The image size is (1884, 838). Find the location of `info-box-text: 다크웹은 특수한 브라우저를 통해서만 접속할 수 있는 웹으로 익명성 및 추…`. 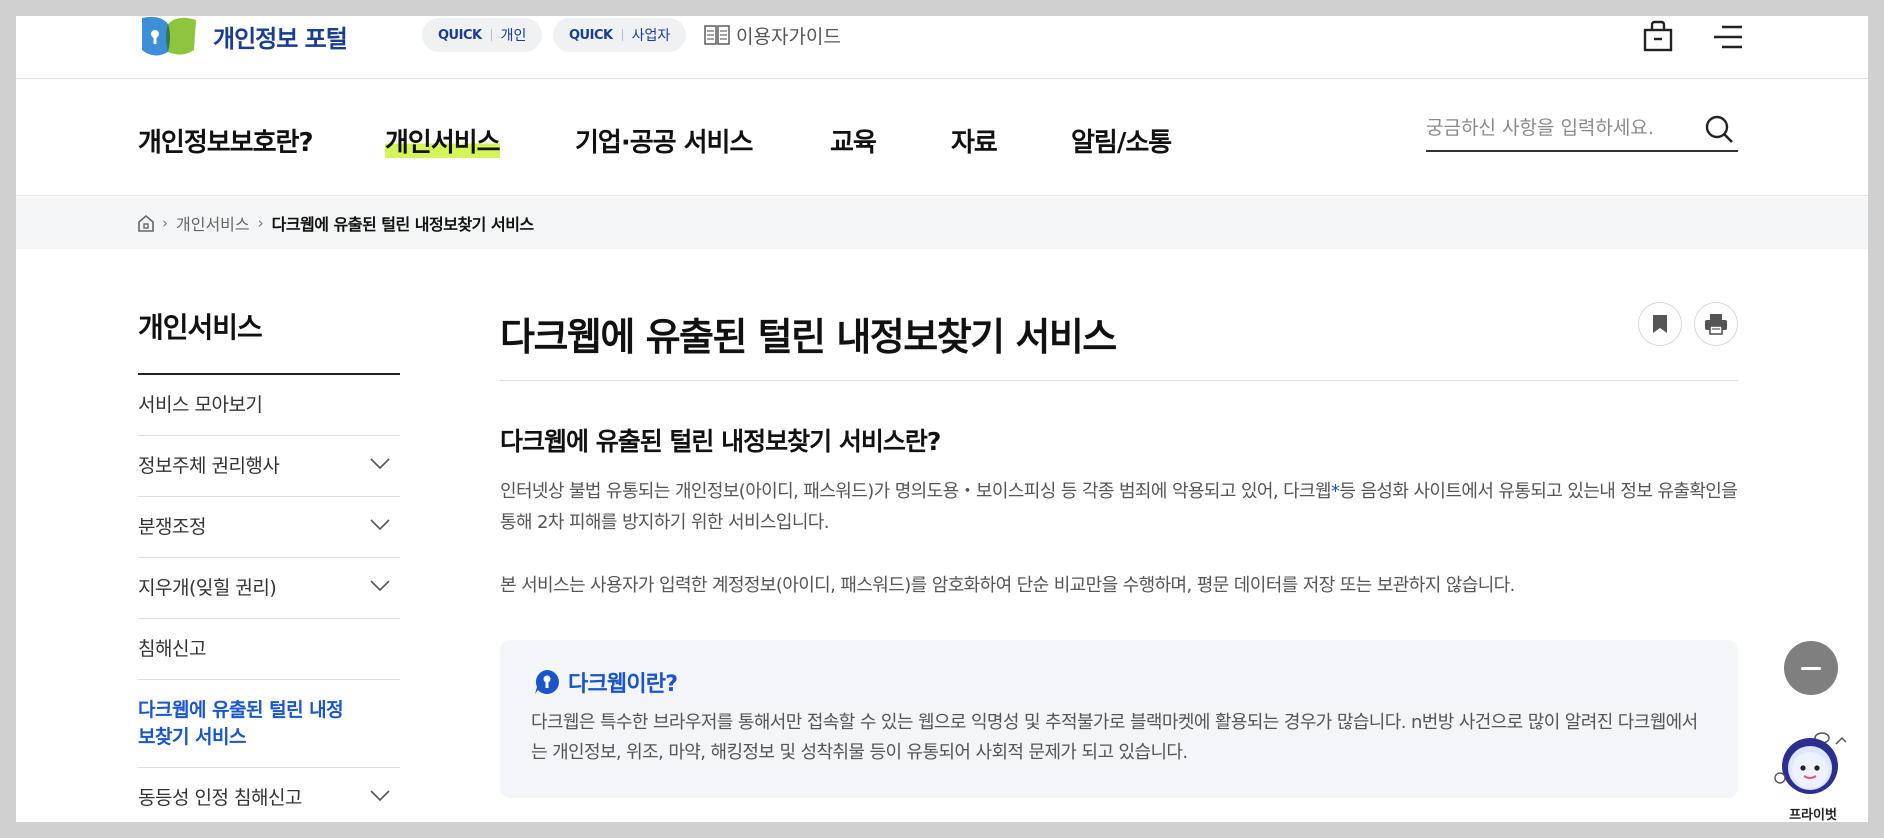

info-box-text: 다크웹은 특수한 브라우저를 통해서만 접속할 수 있는 웹으로 익명성 및 추… is located at coordinates (1114, 737).